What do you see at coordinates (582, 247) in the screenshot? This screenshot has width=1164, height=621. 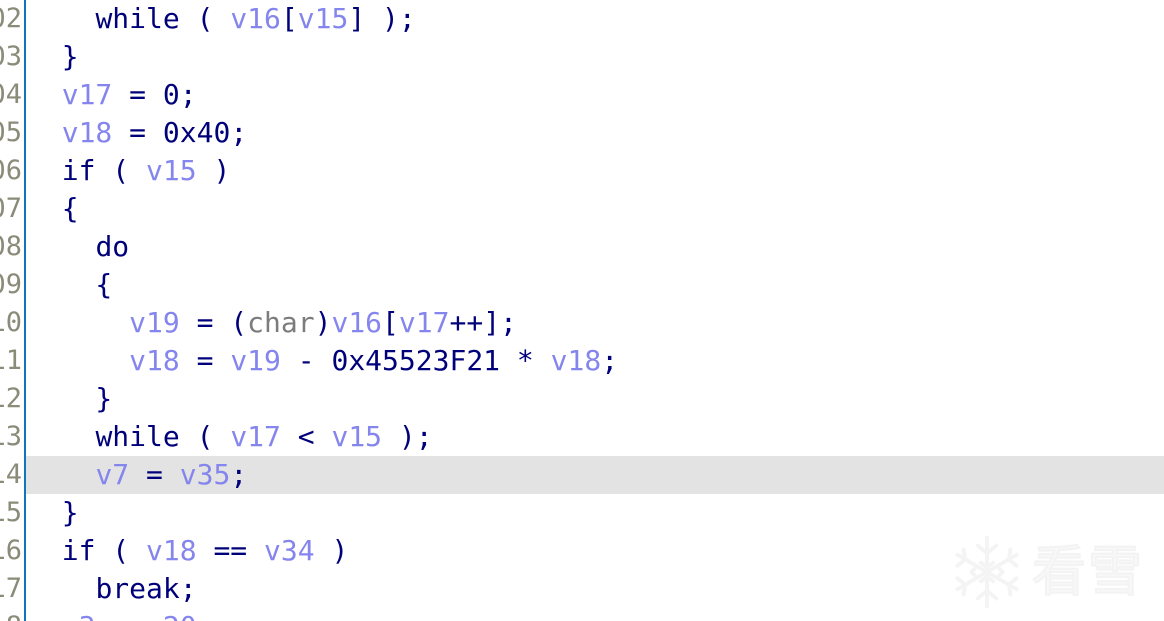 I see `code-line: 08 do` at bounding box center [582, 247].